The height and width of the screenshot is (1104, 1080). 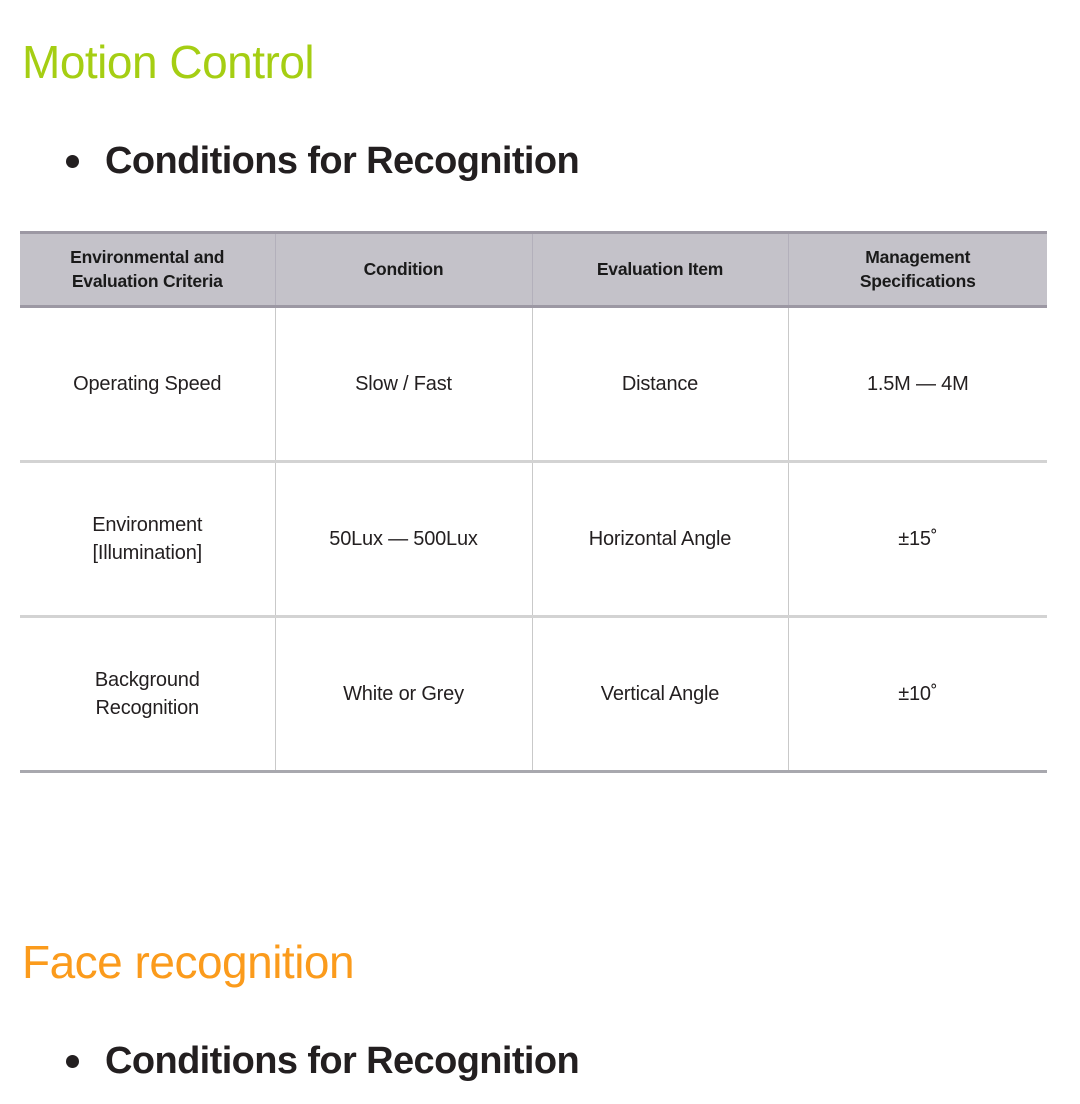 I want to click on column-header-evaluation-item: Evaluation Item, so click(x=660, y=269).